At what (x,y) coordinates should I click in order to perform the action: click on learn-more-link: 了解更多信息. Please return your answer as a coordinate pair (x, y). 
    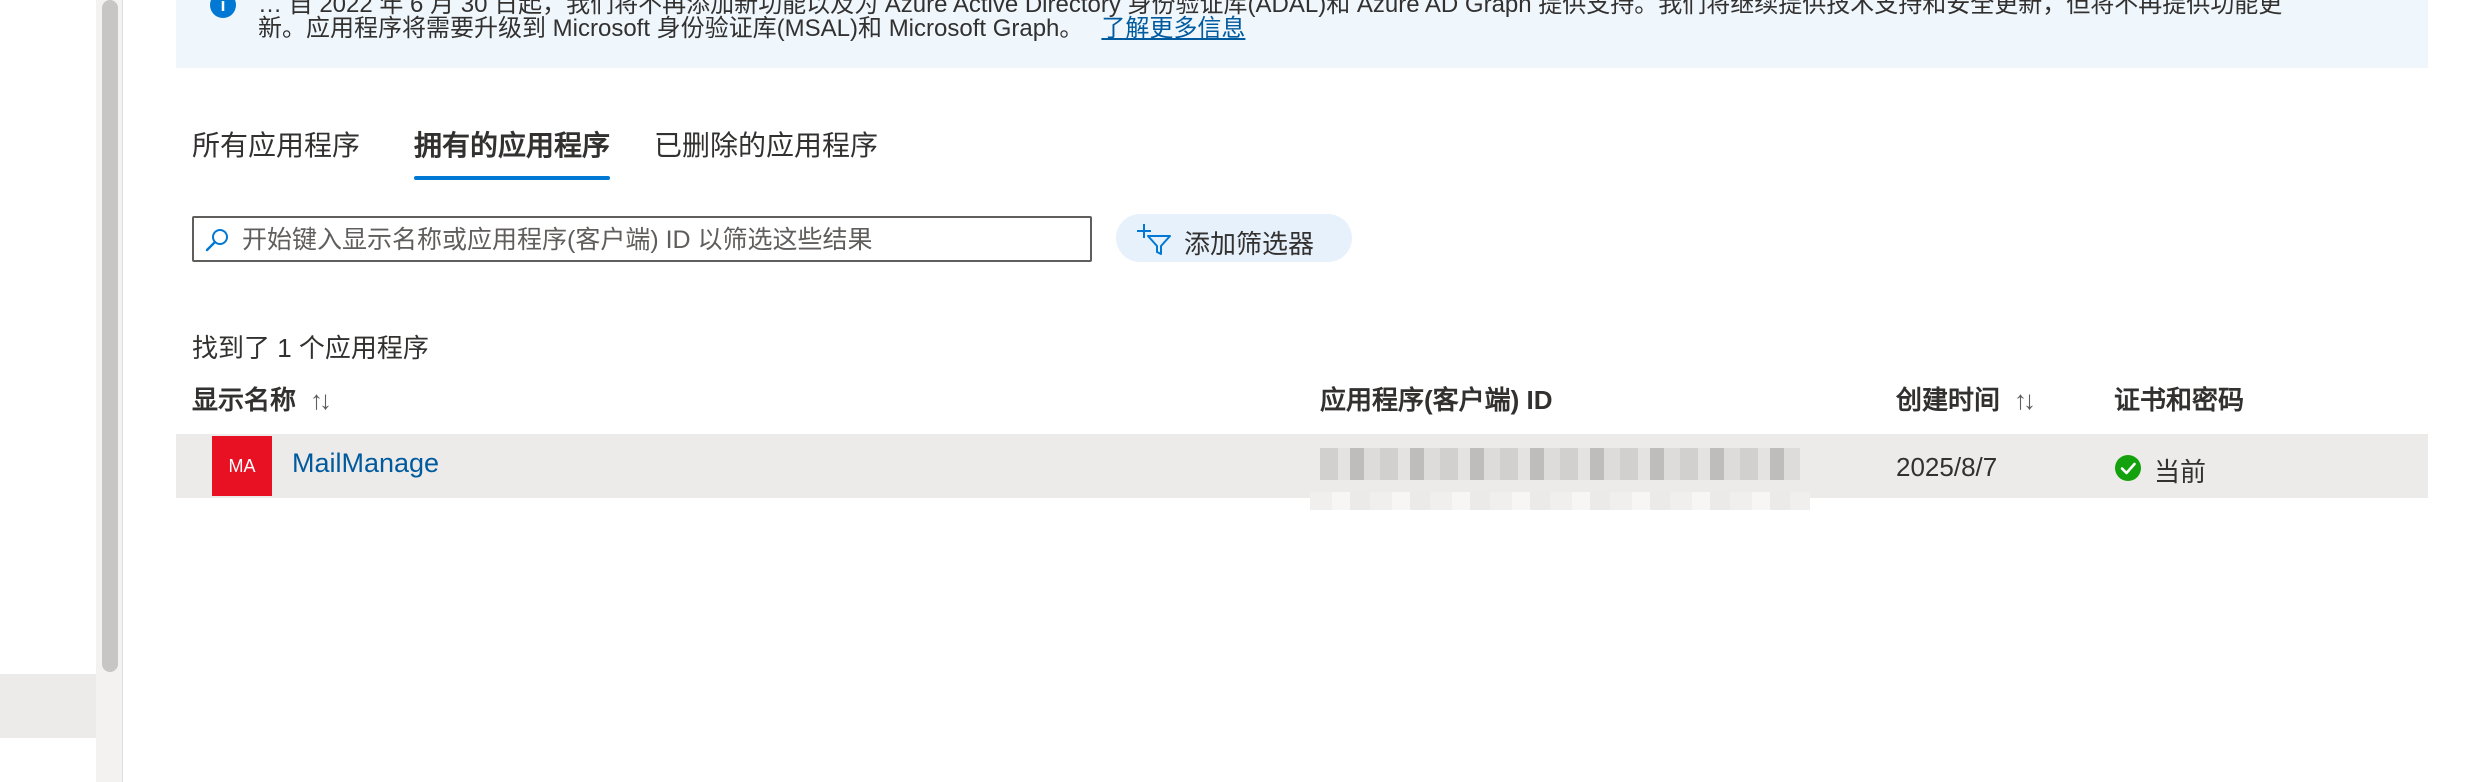
    Looking at the image, I should click on (1173, 28).